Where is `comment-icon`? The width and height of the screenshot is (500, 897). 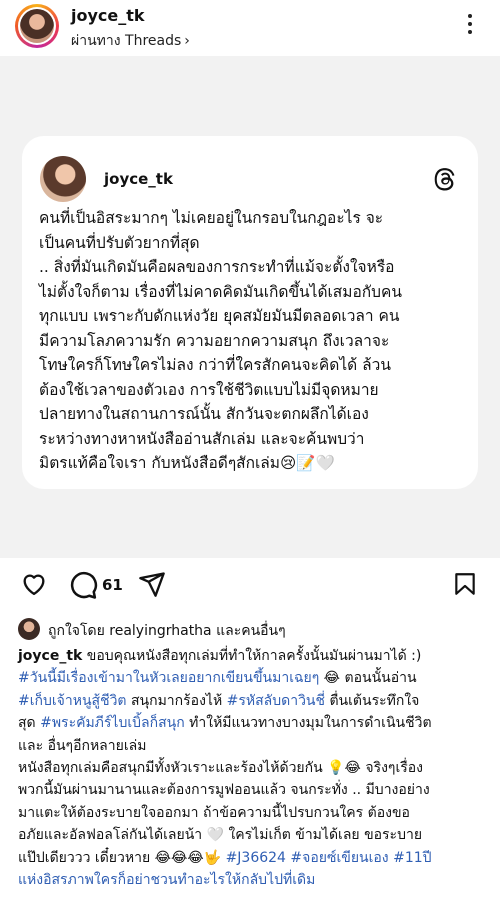 comment-icon is located at coordinates (83, 585).